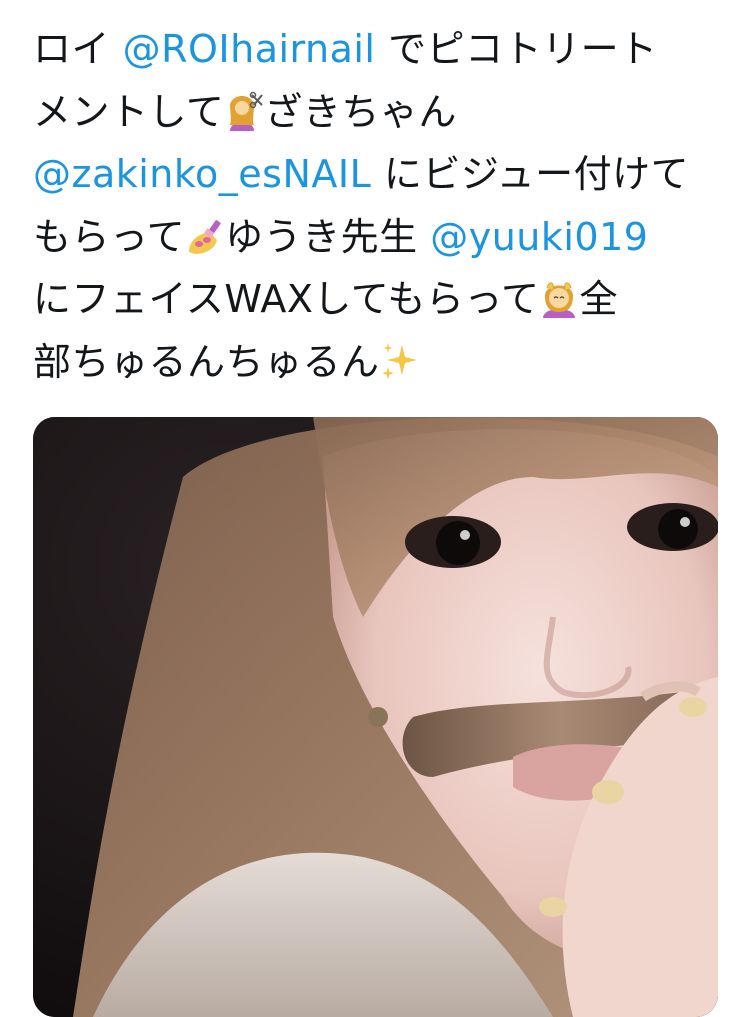 The width and height of the screenshot is (750, 1017). I want to click on tweet-text-span: もらって, so click(109, 236).